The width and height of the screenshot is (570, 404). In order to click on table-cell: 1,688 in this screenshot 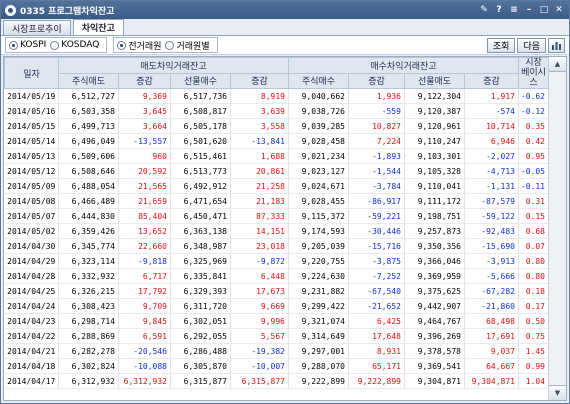, I will do `click(259, 156)`.